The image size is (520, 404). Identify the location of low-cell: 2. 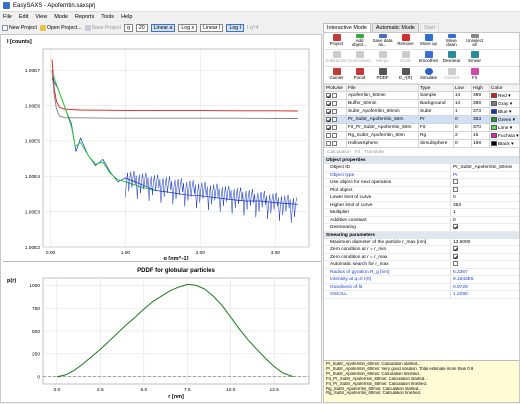
(462, 135).